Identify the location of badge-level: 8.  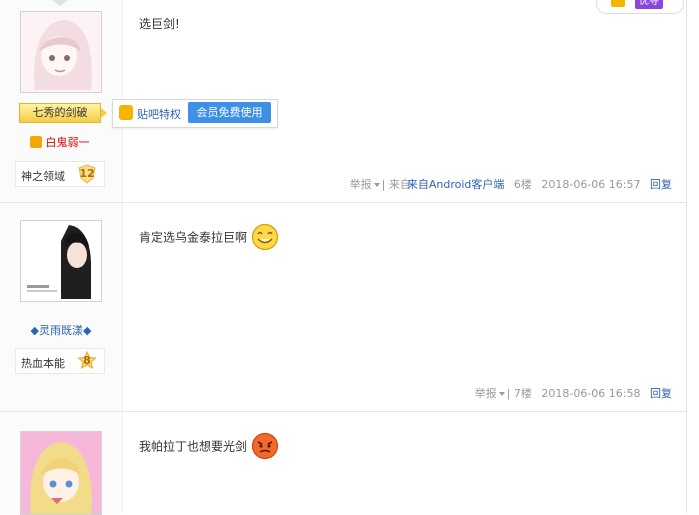
(87, 360).